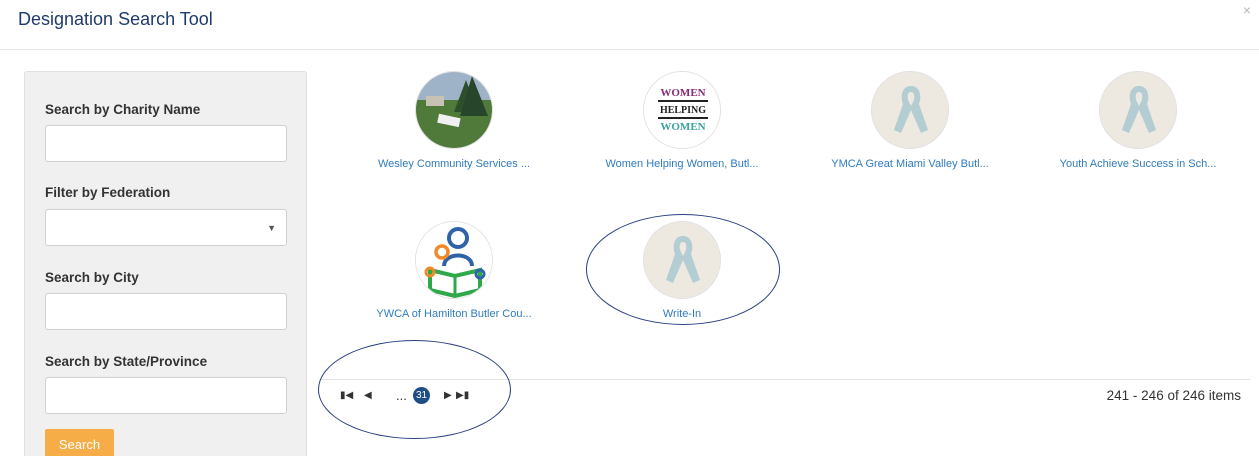 This screenshot has height=456, width=1259. Describe the element at coordinates (454, 260) in the screenshot. I see `reading-figures-logo-icon` at that location.